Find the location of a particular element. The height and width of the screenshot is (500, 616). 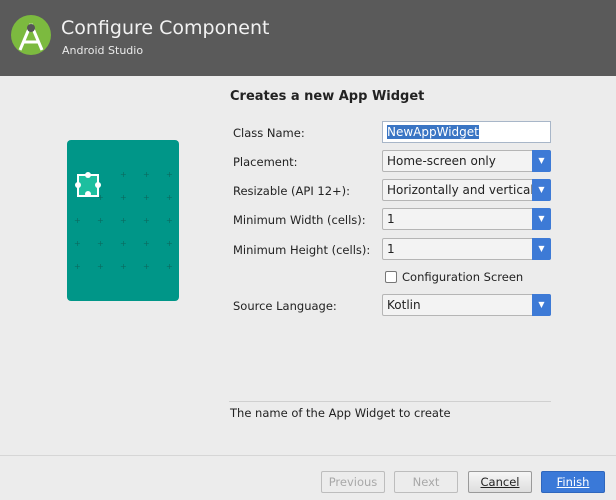

class-name-input: NewAppWidget is located at coordinates (466, 132).